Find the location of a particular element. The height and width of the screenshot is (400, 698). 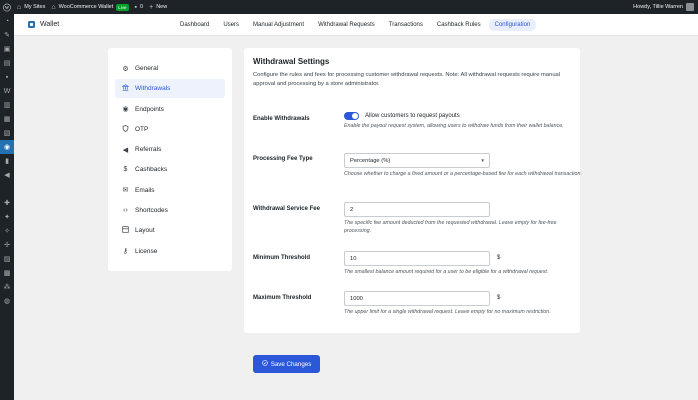

sidebar-item-label: Referrals is located at coordinates (148, 150).